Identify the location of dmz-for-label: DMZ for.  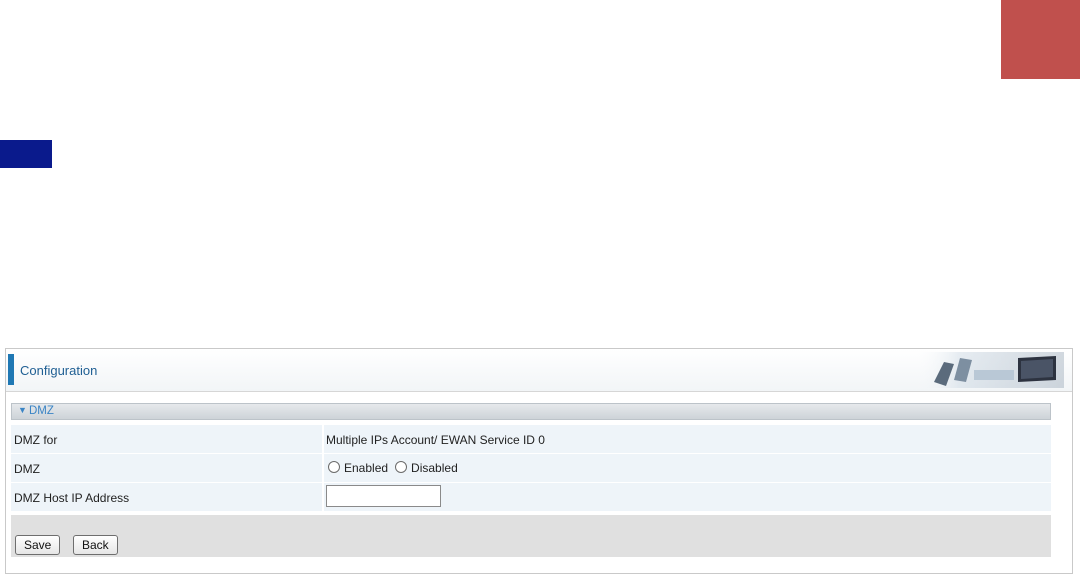
(36, 440).